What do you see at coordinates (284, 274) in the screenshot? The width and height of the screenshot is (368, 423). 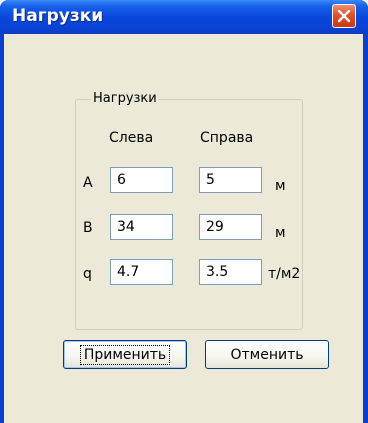 I see `row-unit-q: т/м2` at bounding box center [284, 274].